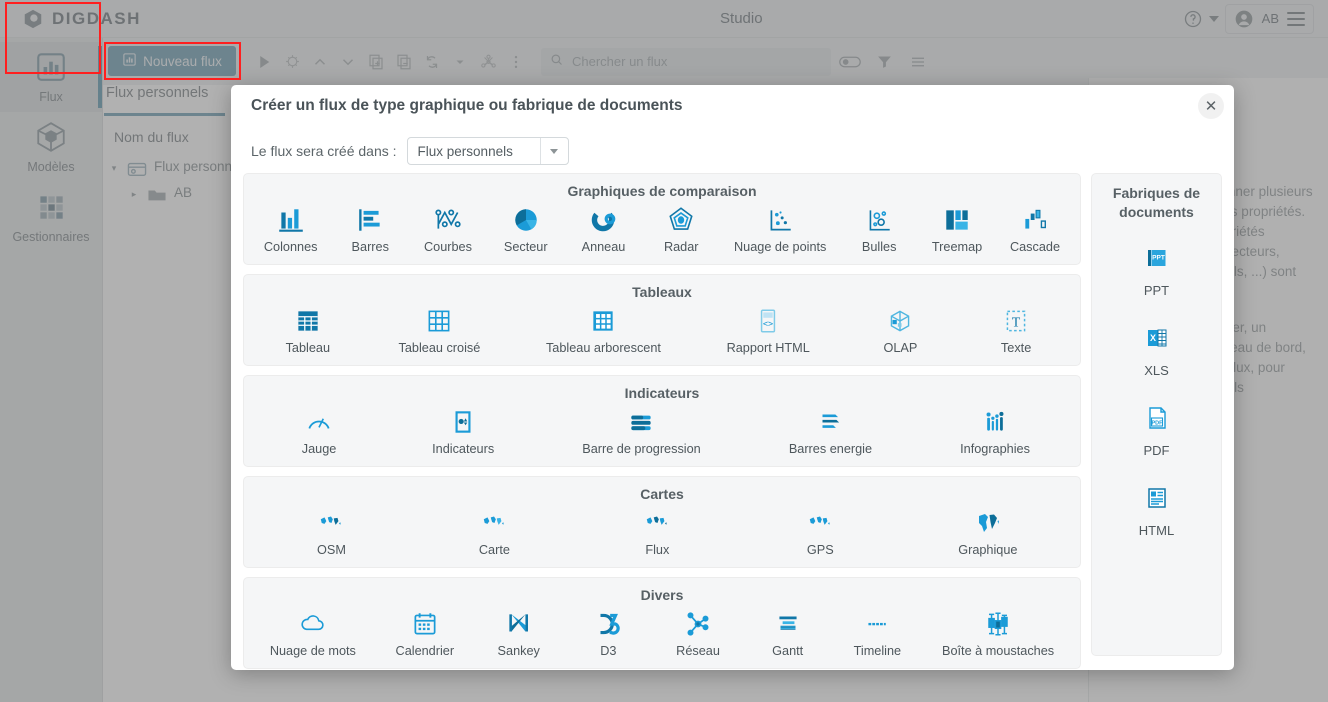  I want to click on tile-label: HTML, so click(1156, 530).